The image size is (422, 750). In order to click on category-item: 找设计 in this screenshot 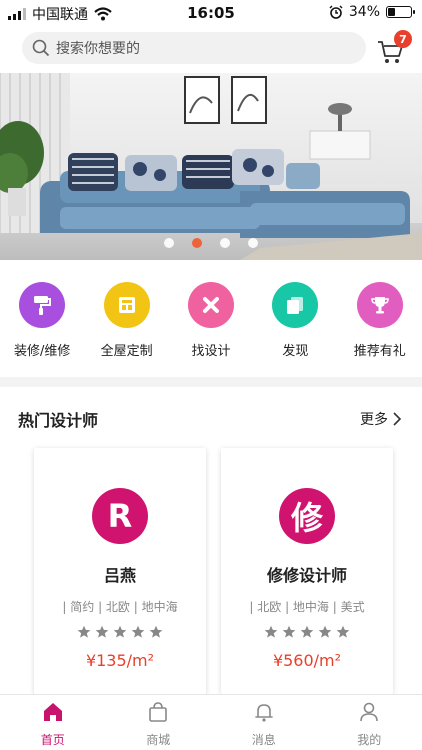, I will do `click(211, 323)`.